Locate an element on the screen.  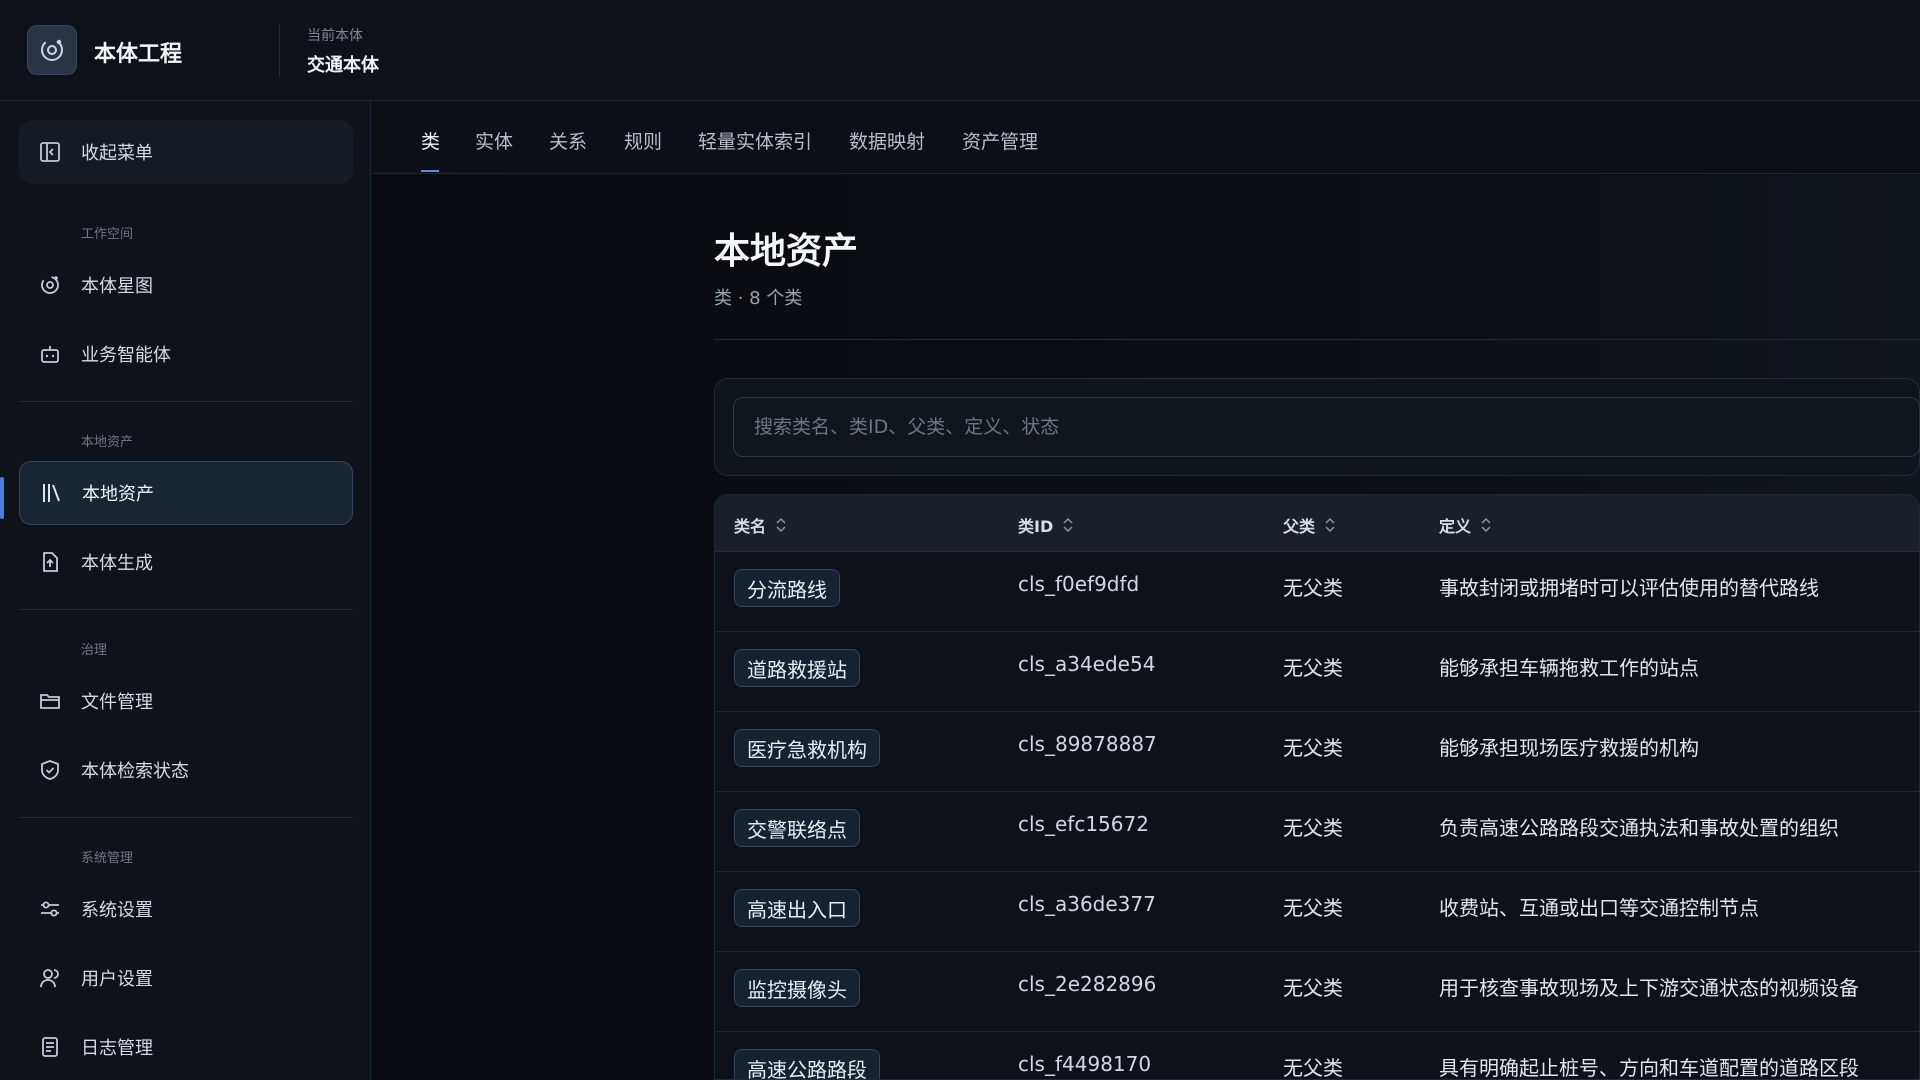
column-header-label: 类名 is located at coordinates (750, 526).